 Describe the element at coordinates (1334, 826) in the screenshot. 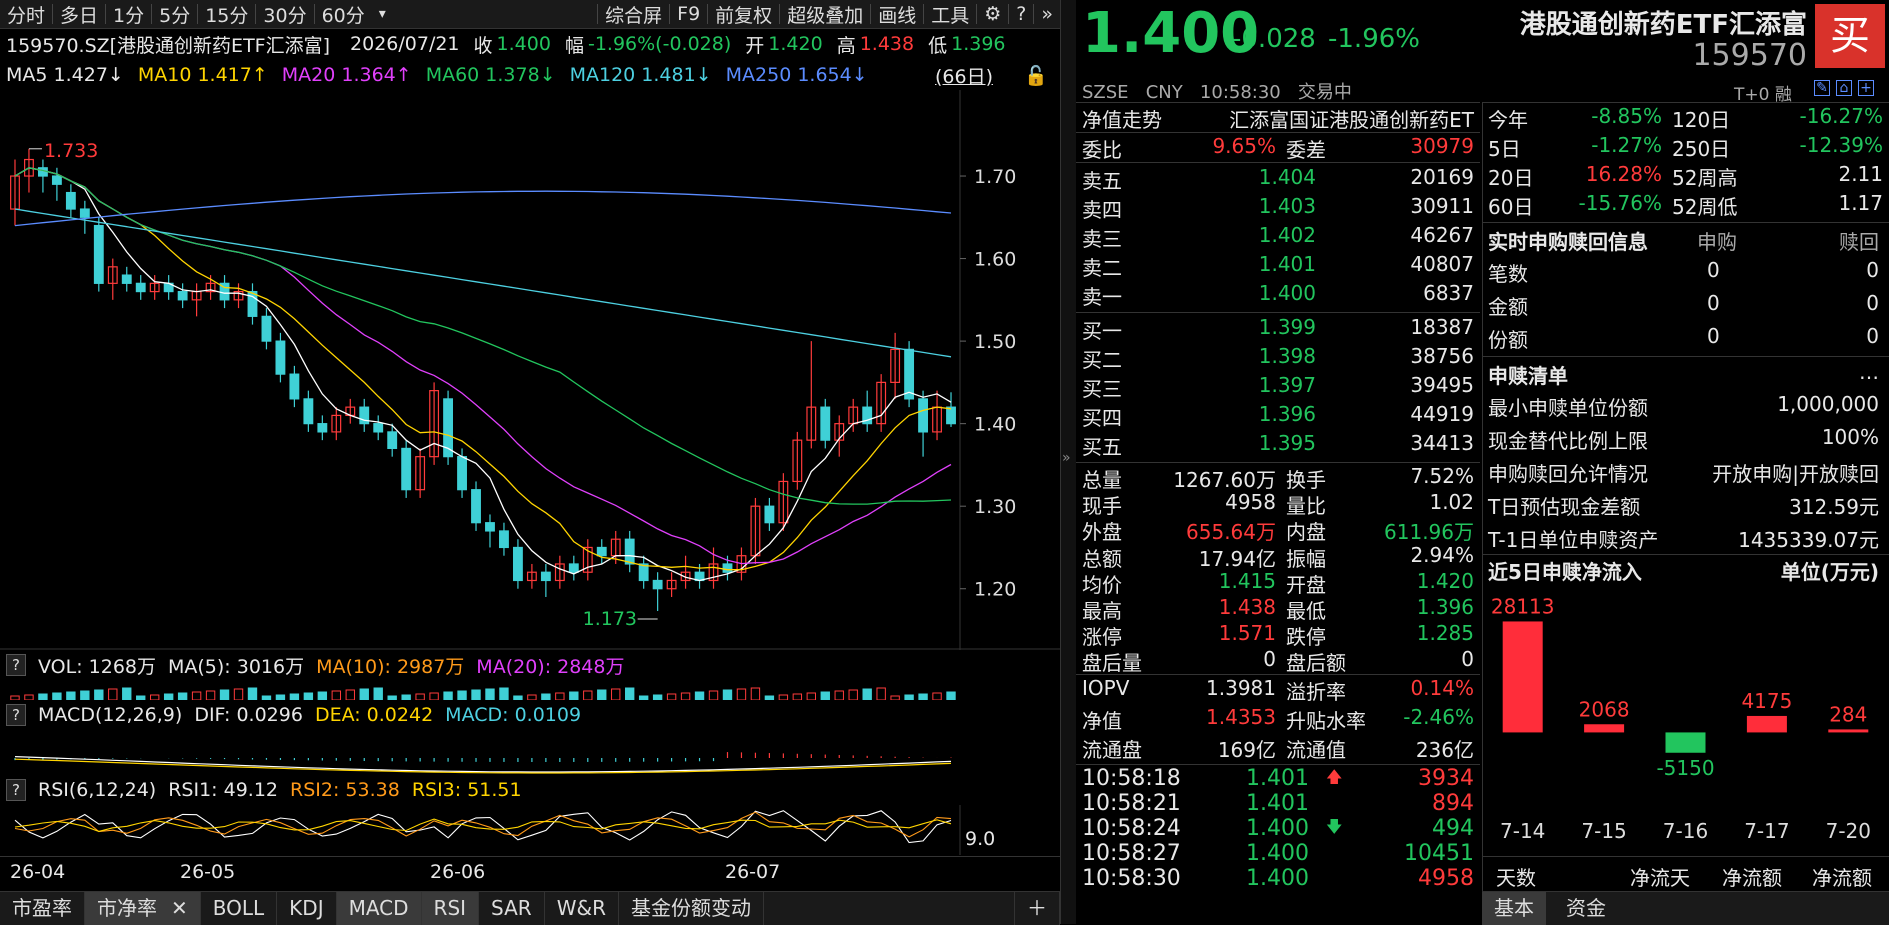

I see `arrow-down-icon: 🡇` at that location.